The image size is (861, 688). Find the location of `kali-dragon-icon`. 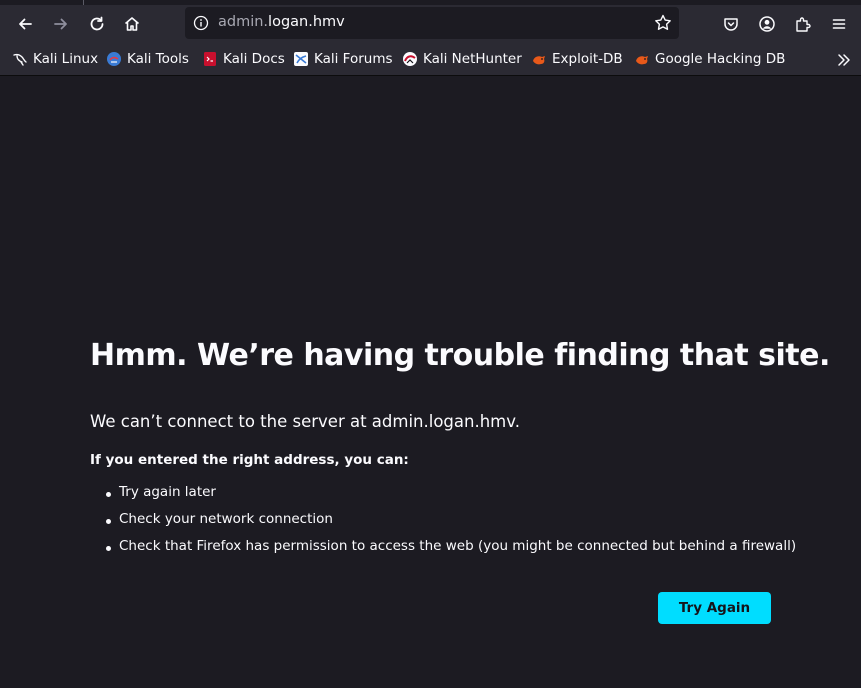

kali-dragon-icon is located at coordinates (20, 59).